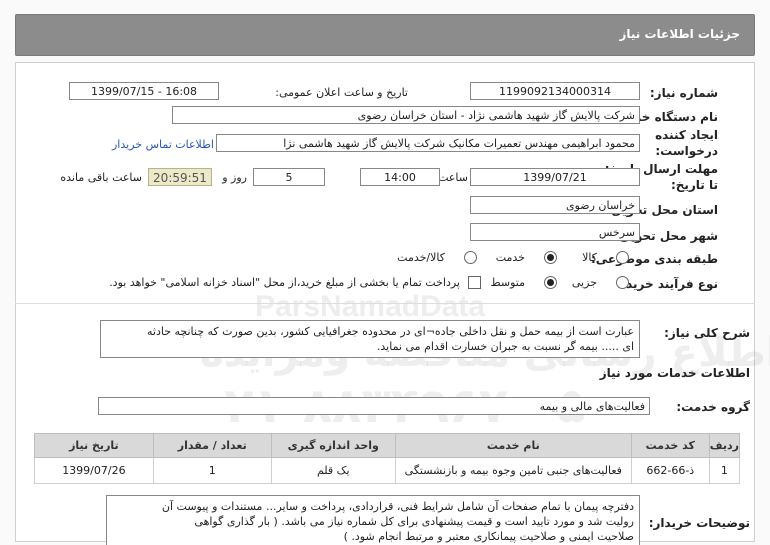 This screenshot has width=770, height=545. I want to click on col-row: ردیف, so click(724, 445).